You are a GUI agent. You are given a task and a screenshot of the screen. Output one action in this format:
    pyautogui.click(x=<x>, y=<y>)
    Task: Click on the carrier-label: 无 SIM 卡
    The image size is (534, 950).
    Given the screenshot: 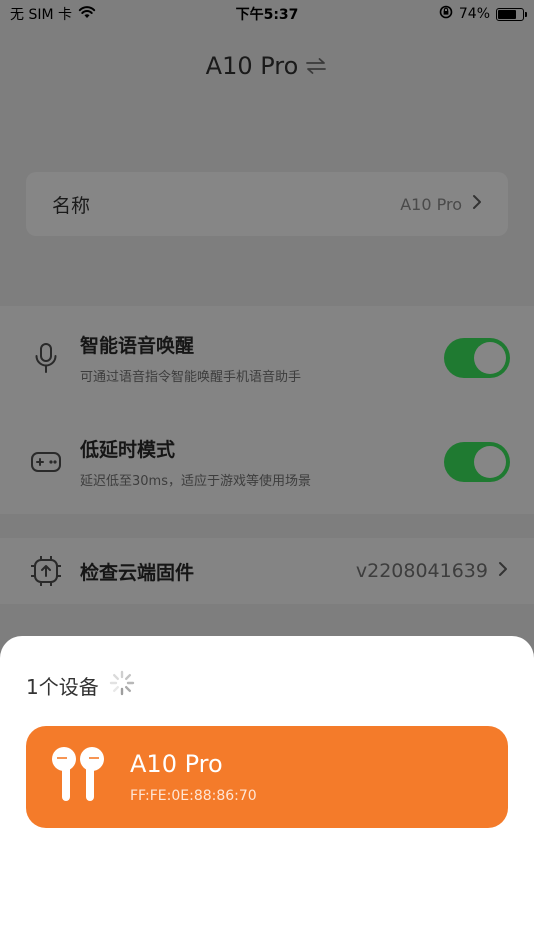 What is the action you would take?
    pyautogui.click(x=41, y=15)
    